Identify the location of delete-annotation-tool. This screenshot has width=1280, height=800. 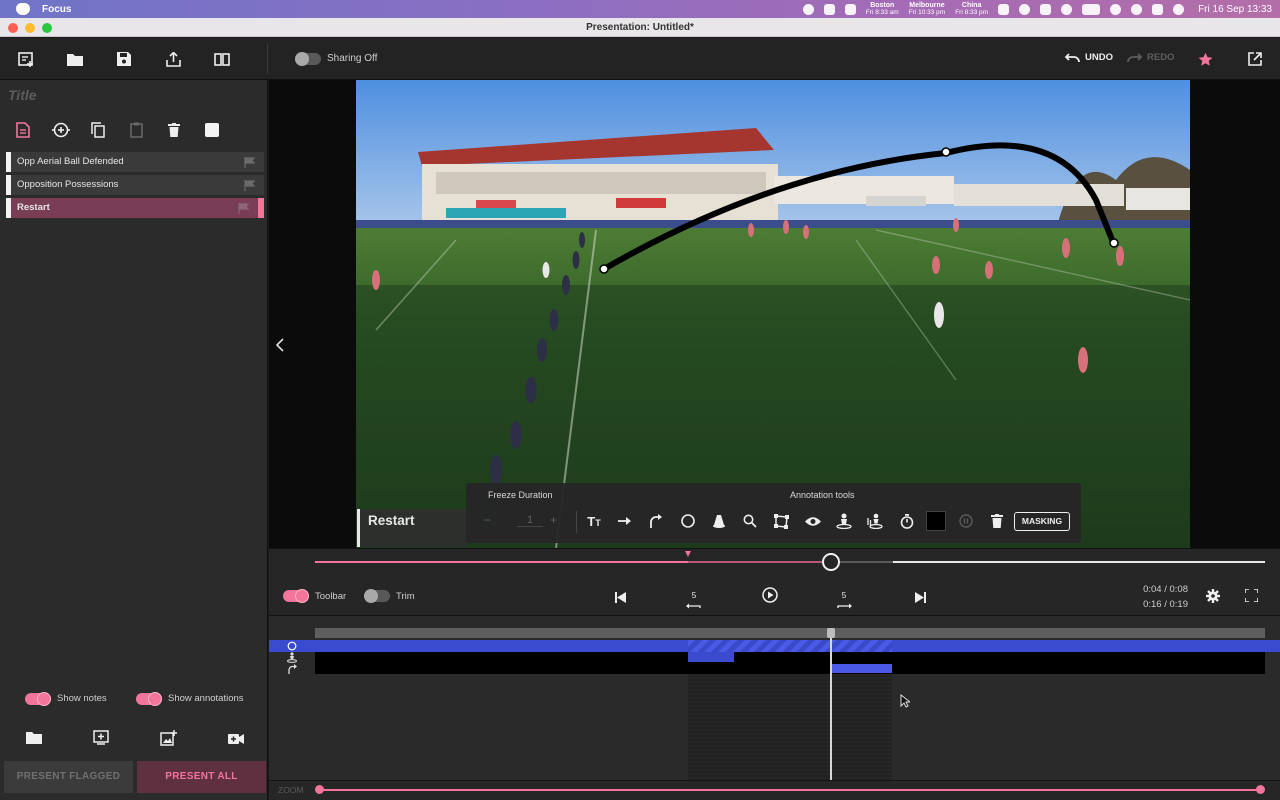
(997, 521).